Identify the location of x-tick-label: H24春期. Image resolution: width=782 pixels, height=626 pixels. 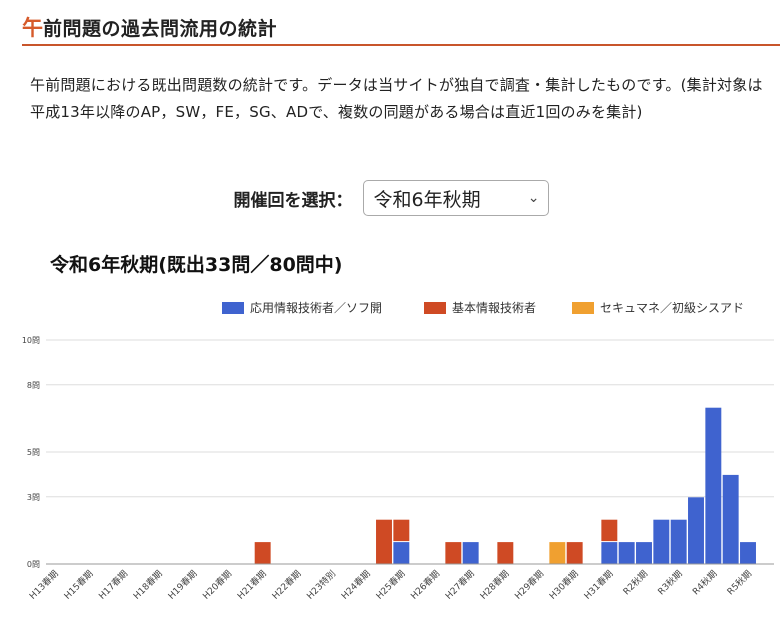
(356, 585).